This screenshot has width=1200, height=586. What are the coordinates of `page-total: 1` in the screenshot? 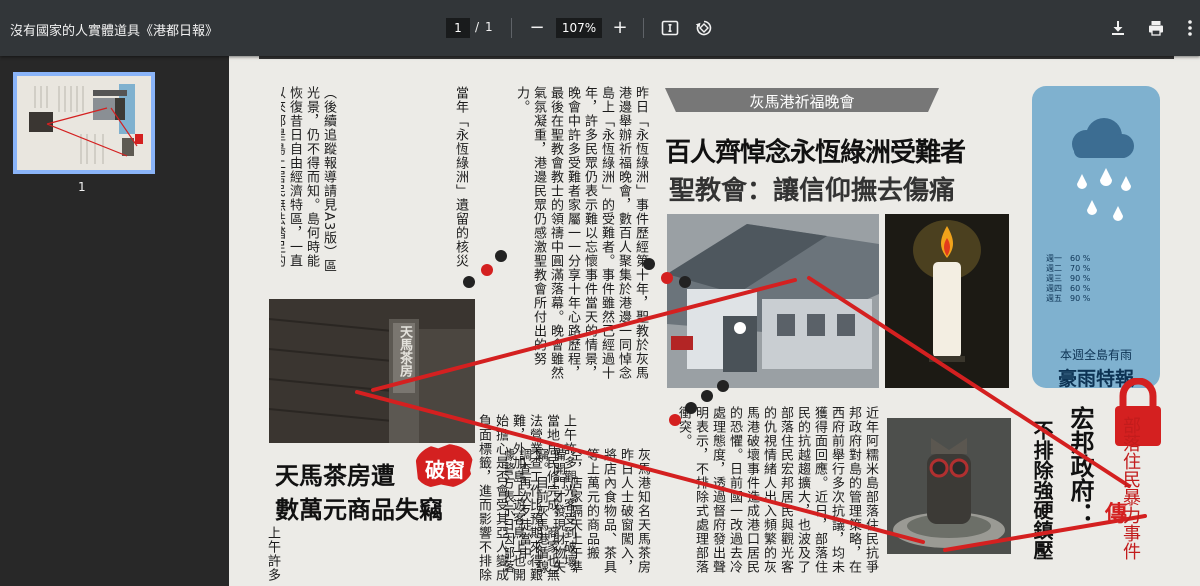 It's located at (489, 27).